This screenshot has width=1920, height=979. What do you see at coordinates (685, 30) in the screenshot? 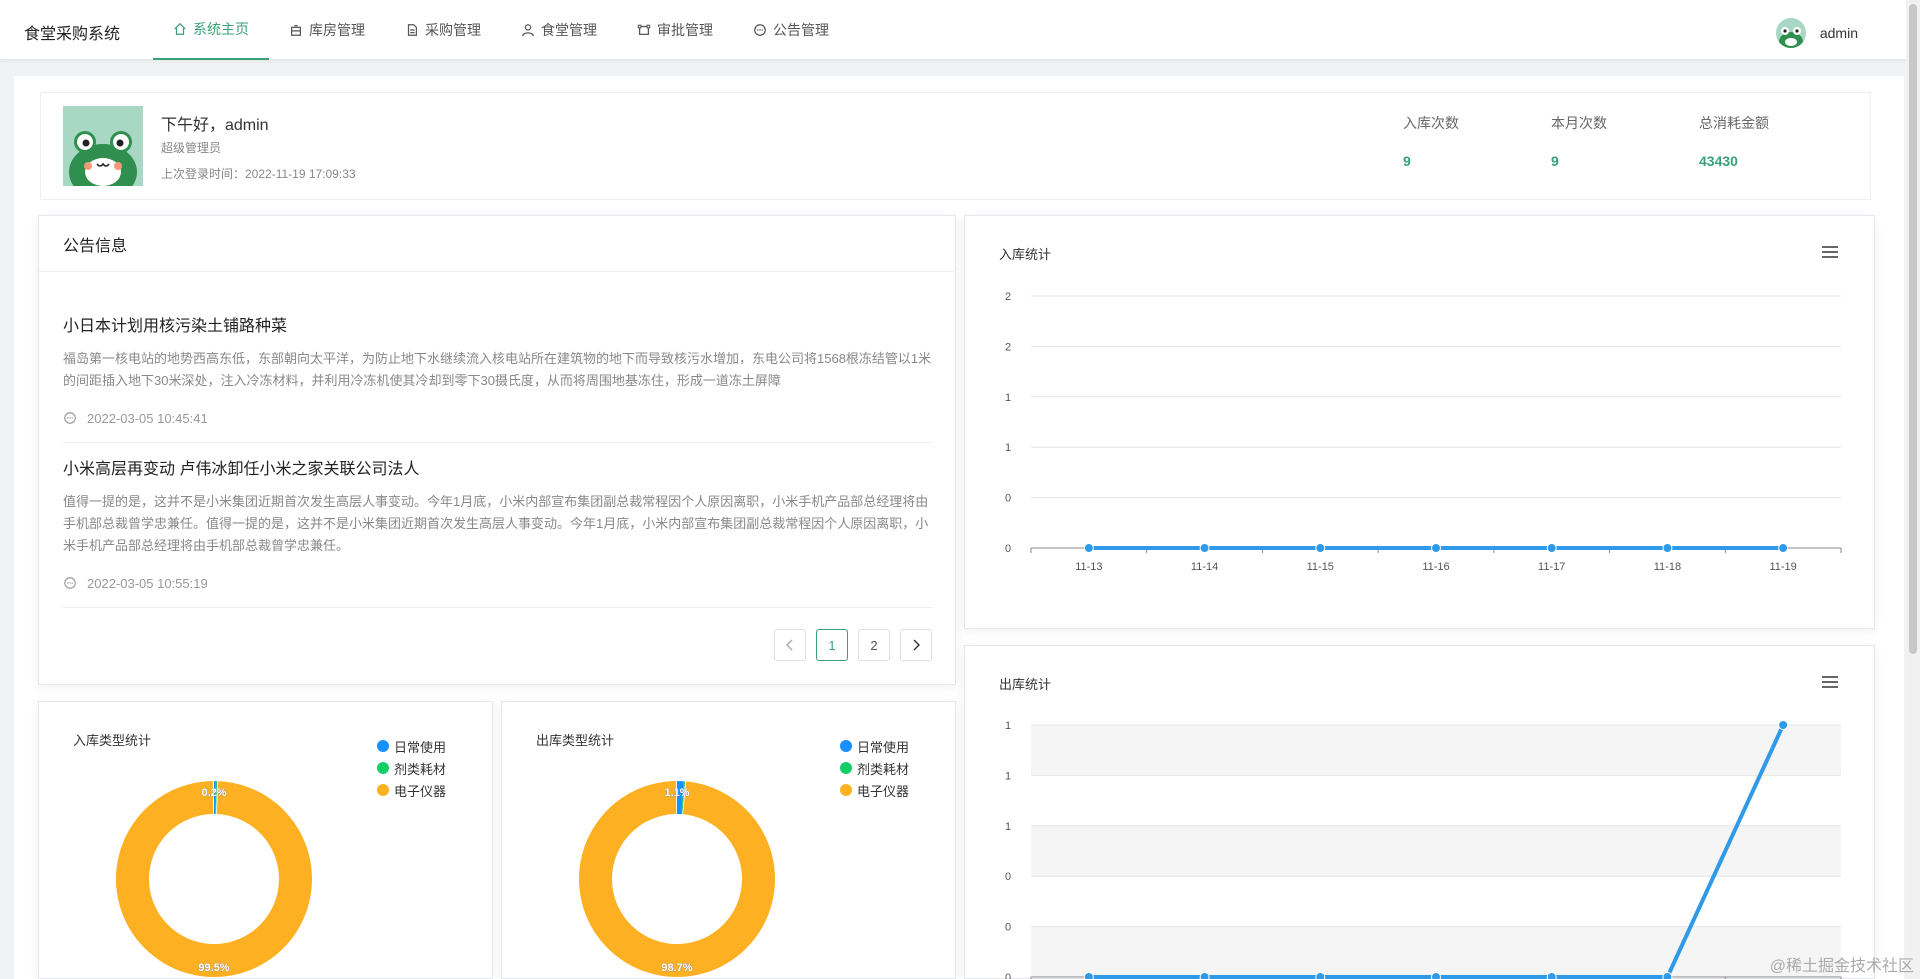
I see `nav-label: 审批管理` at bounding box center [685, 30].